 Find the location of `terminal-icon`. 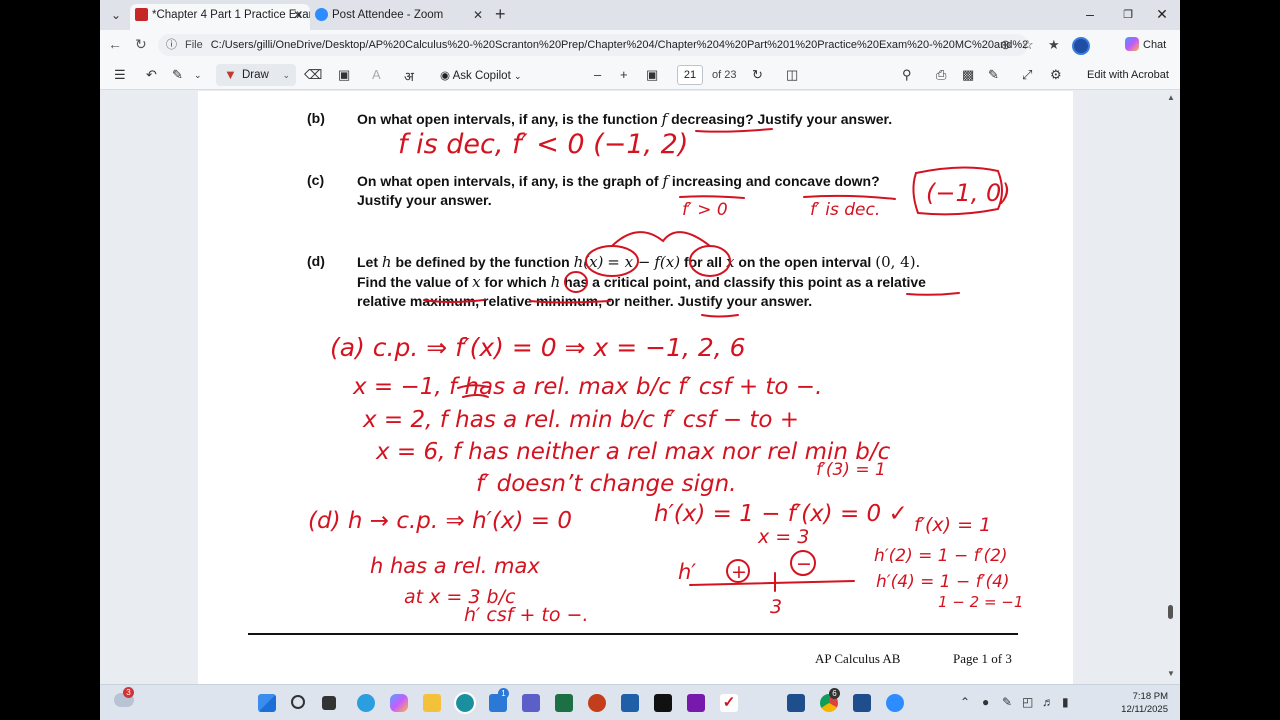

terminal-icon is located at coordinates (796, 703).